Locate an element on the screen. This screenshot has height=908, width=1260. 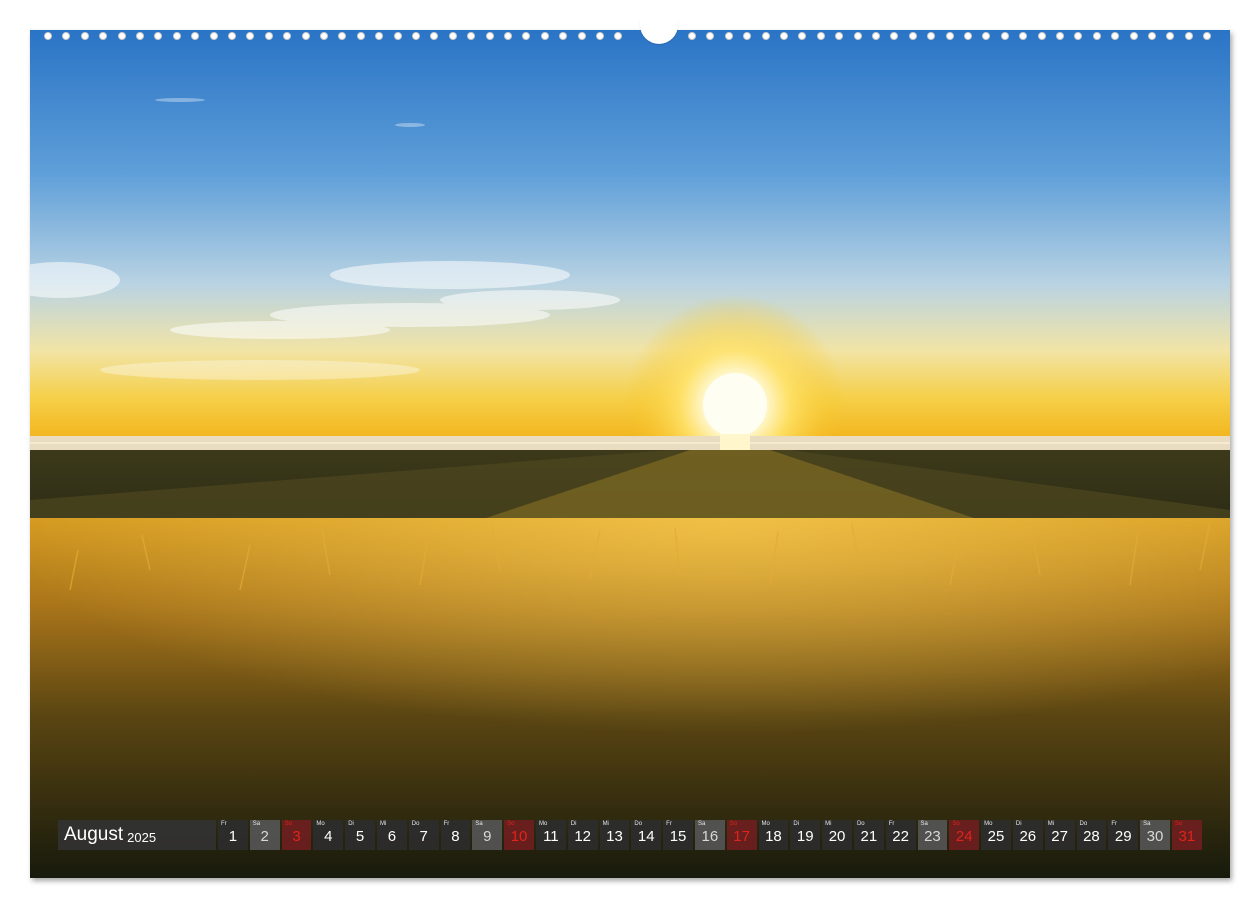
spiral-binding is located at coordinates (630, 33).